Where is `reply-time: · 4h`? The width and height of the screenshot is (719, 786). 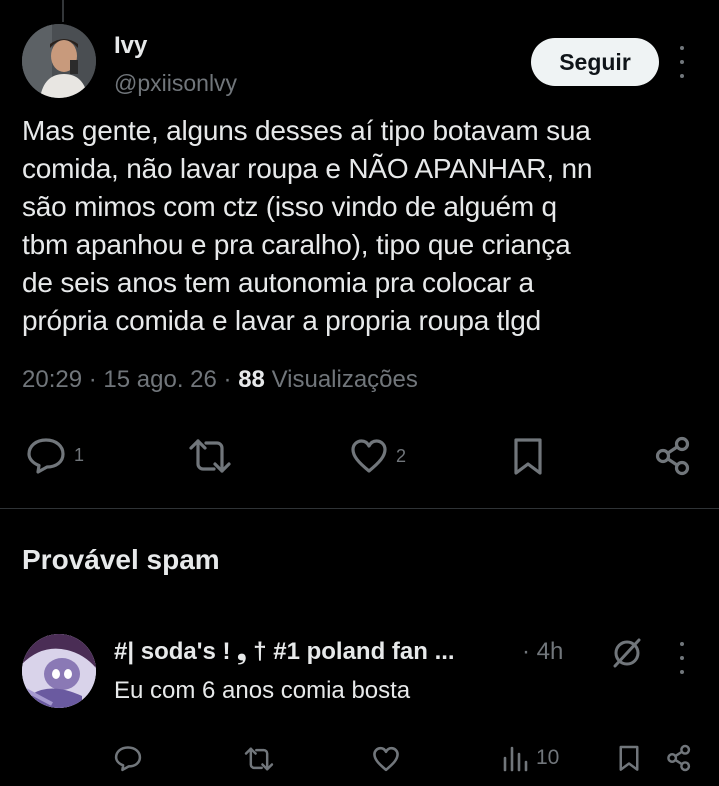 reply-time: · 4h is located at coordinates (542, 652).